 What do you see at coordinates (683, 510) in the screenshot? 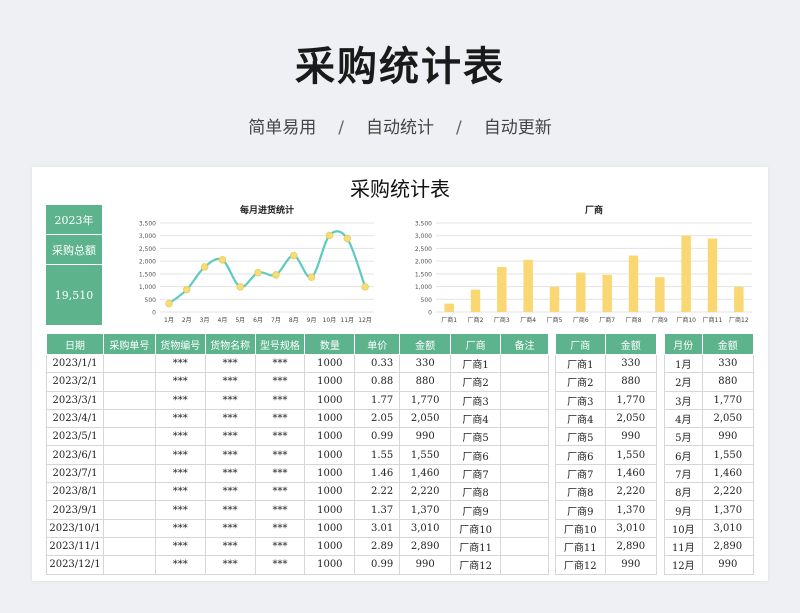
I see `table-cell: 9月` at bounding box center [683, 510].